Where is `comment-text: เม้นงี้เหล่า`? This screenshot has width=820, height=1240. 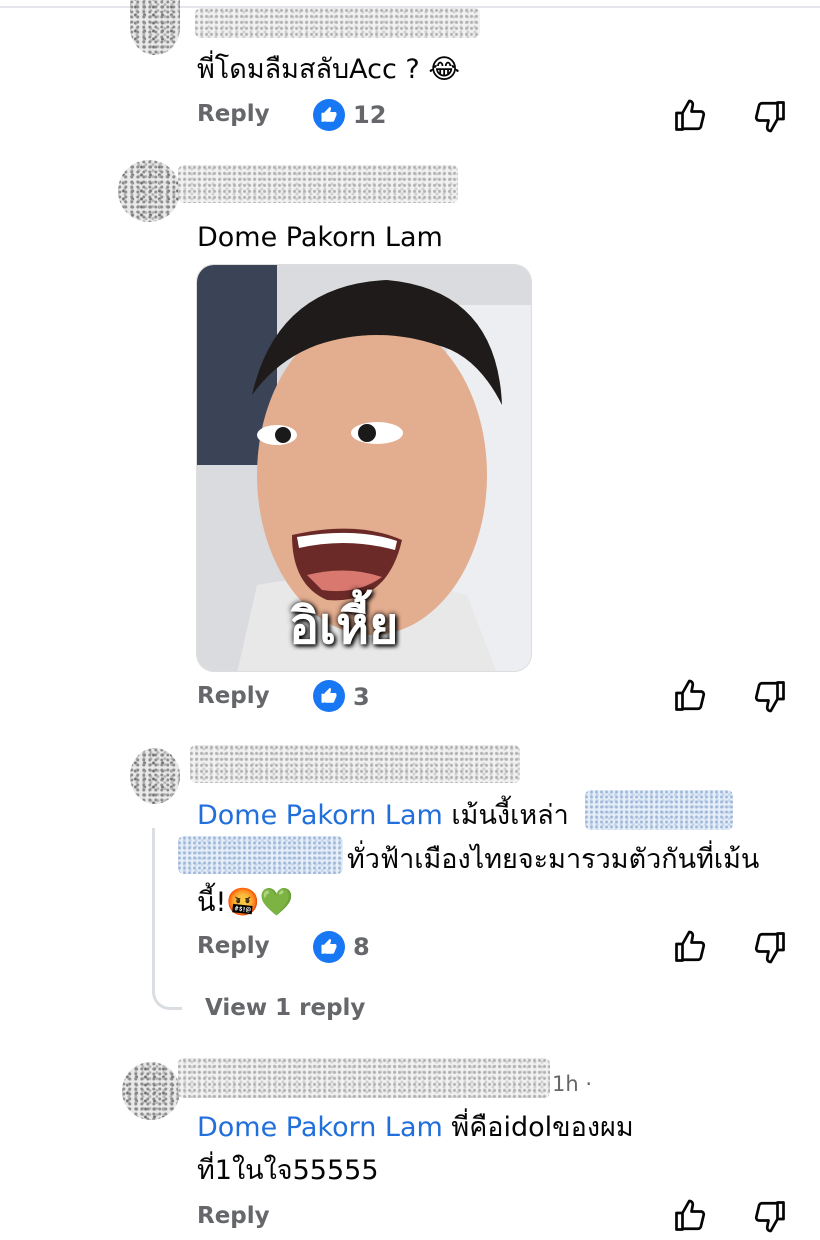
comment-text: เม้นงี้เหล่า is located at coordinates (510, 815).